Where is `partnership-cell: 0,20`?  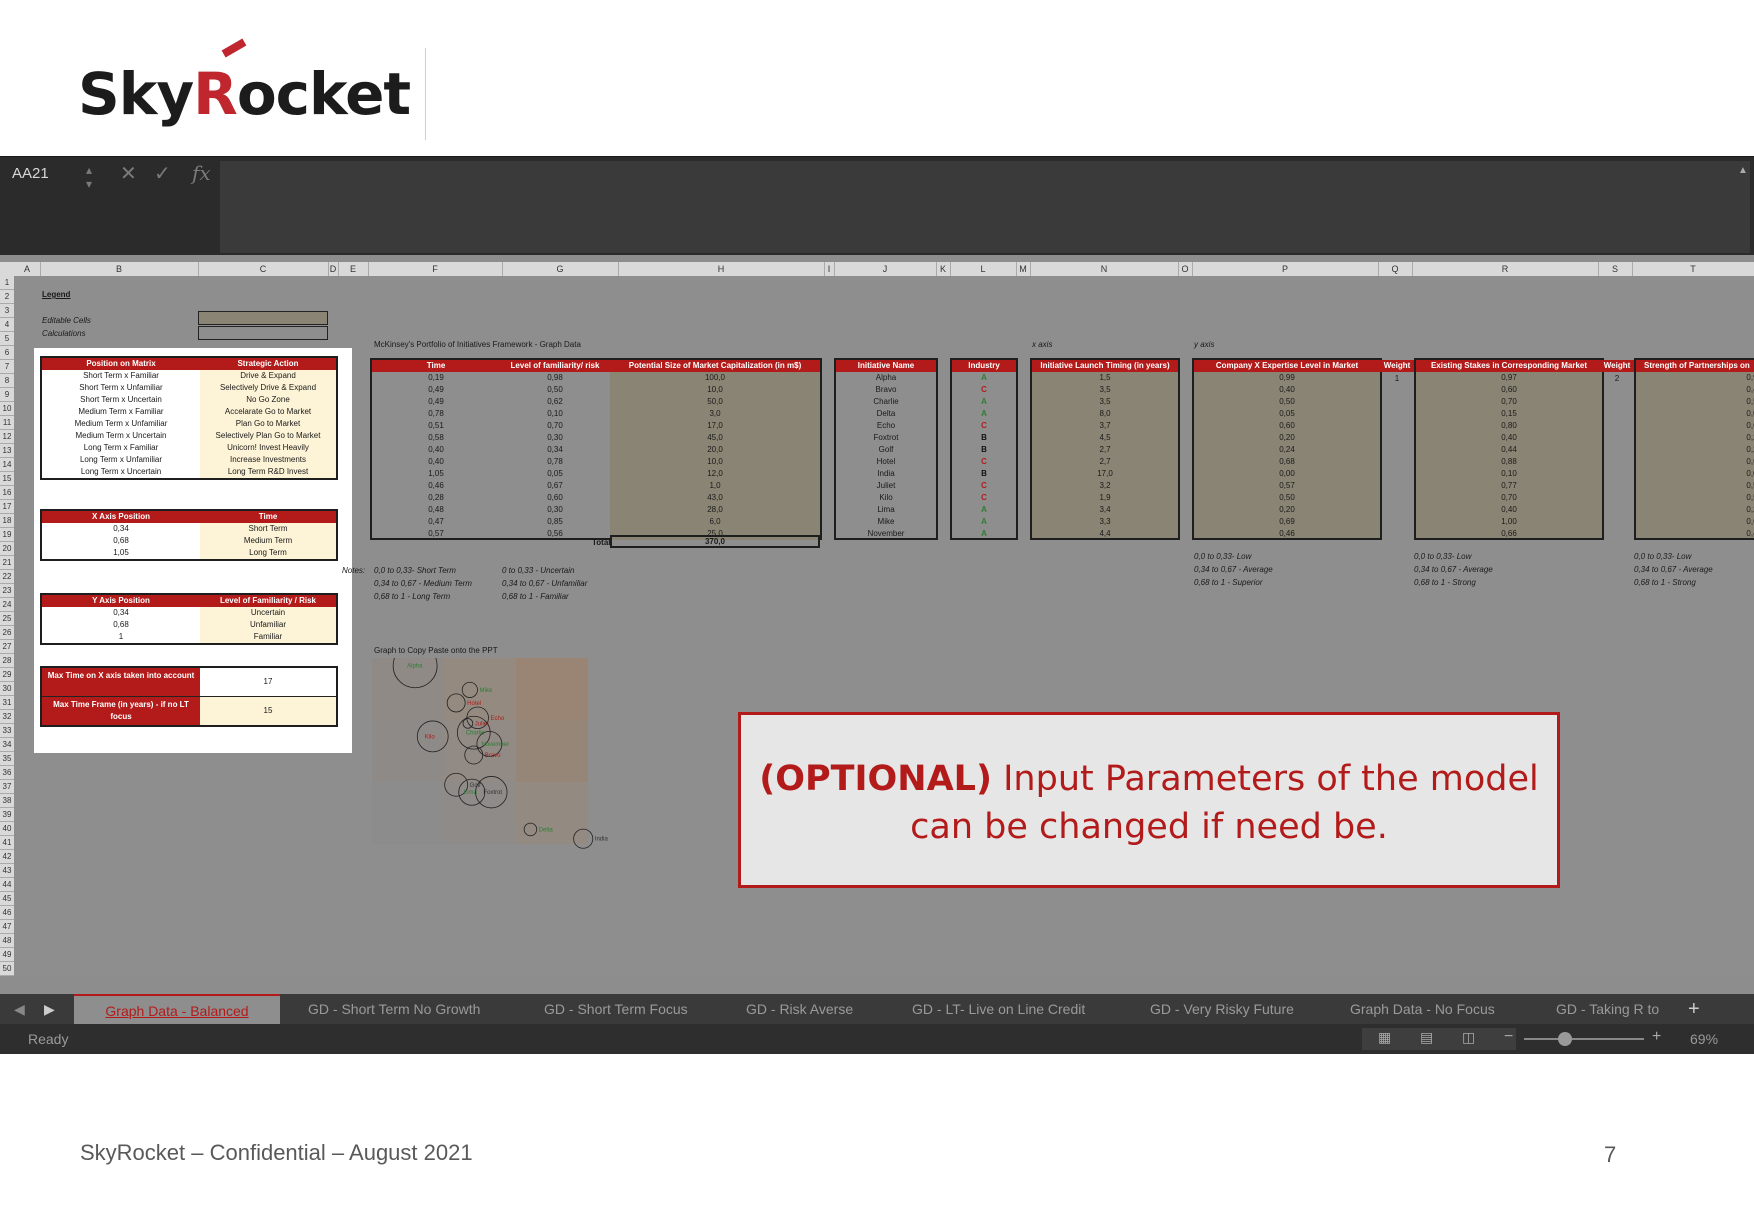
partnership-cell: 0,20 is located at coordinates (1695, 510).